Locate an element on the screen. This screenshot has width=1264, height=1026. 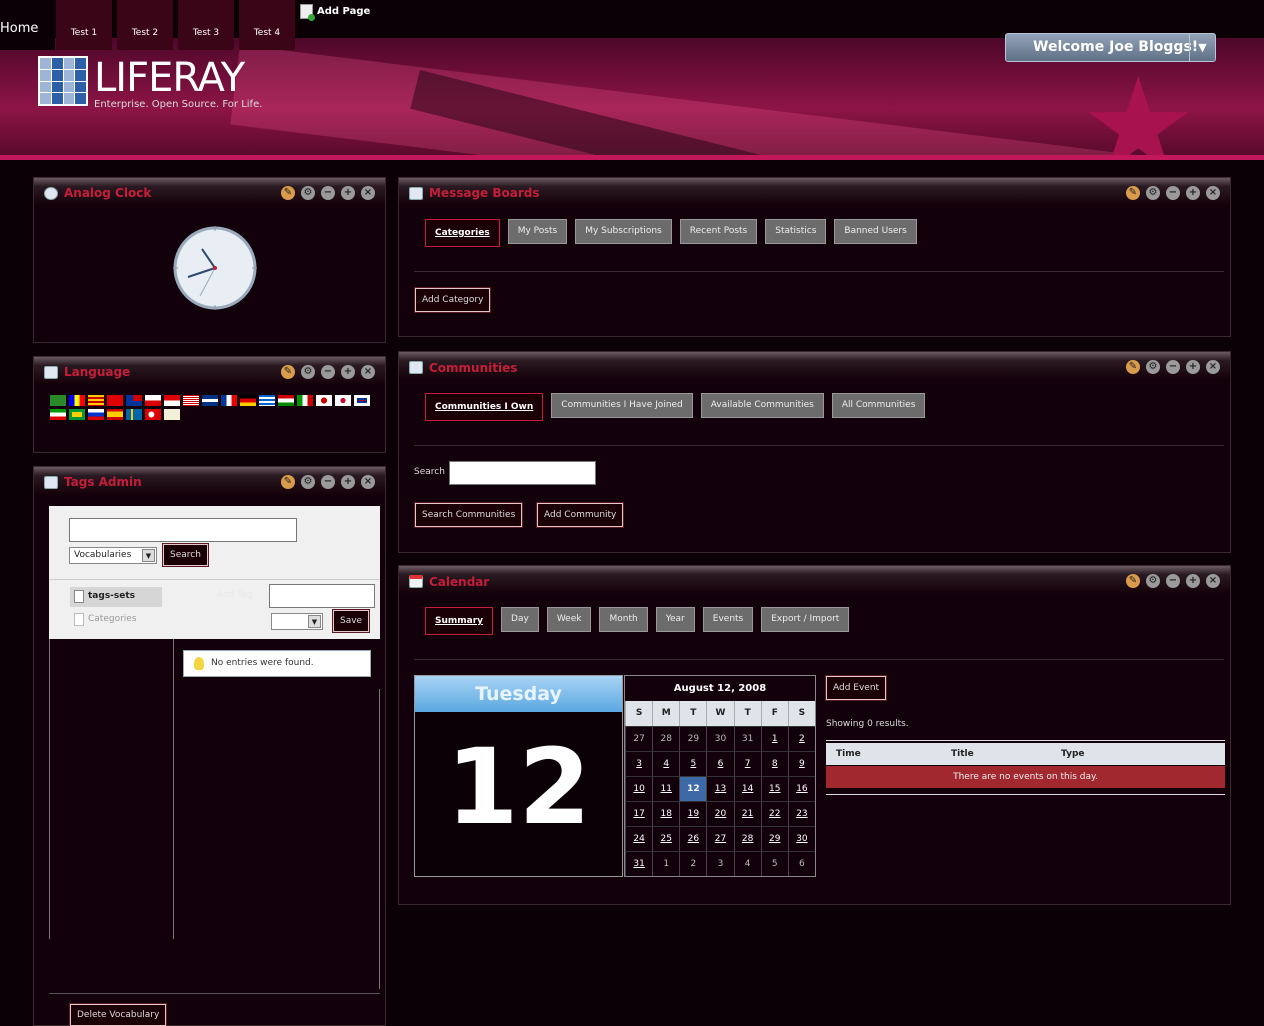
add-category-button: Add Category is located at coordinates (452, 300).